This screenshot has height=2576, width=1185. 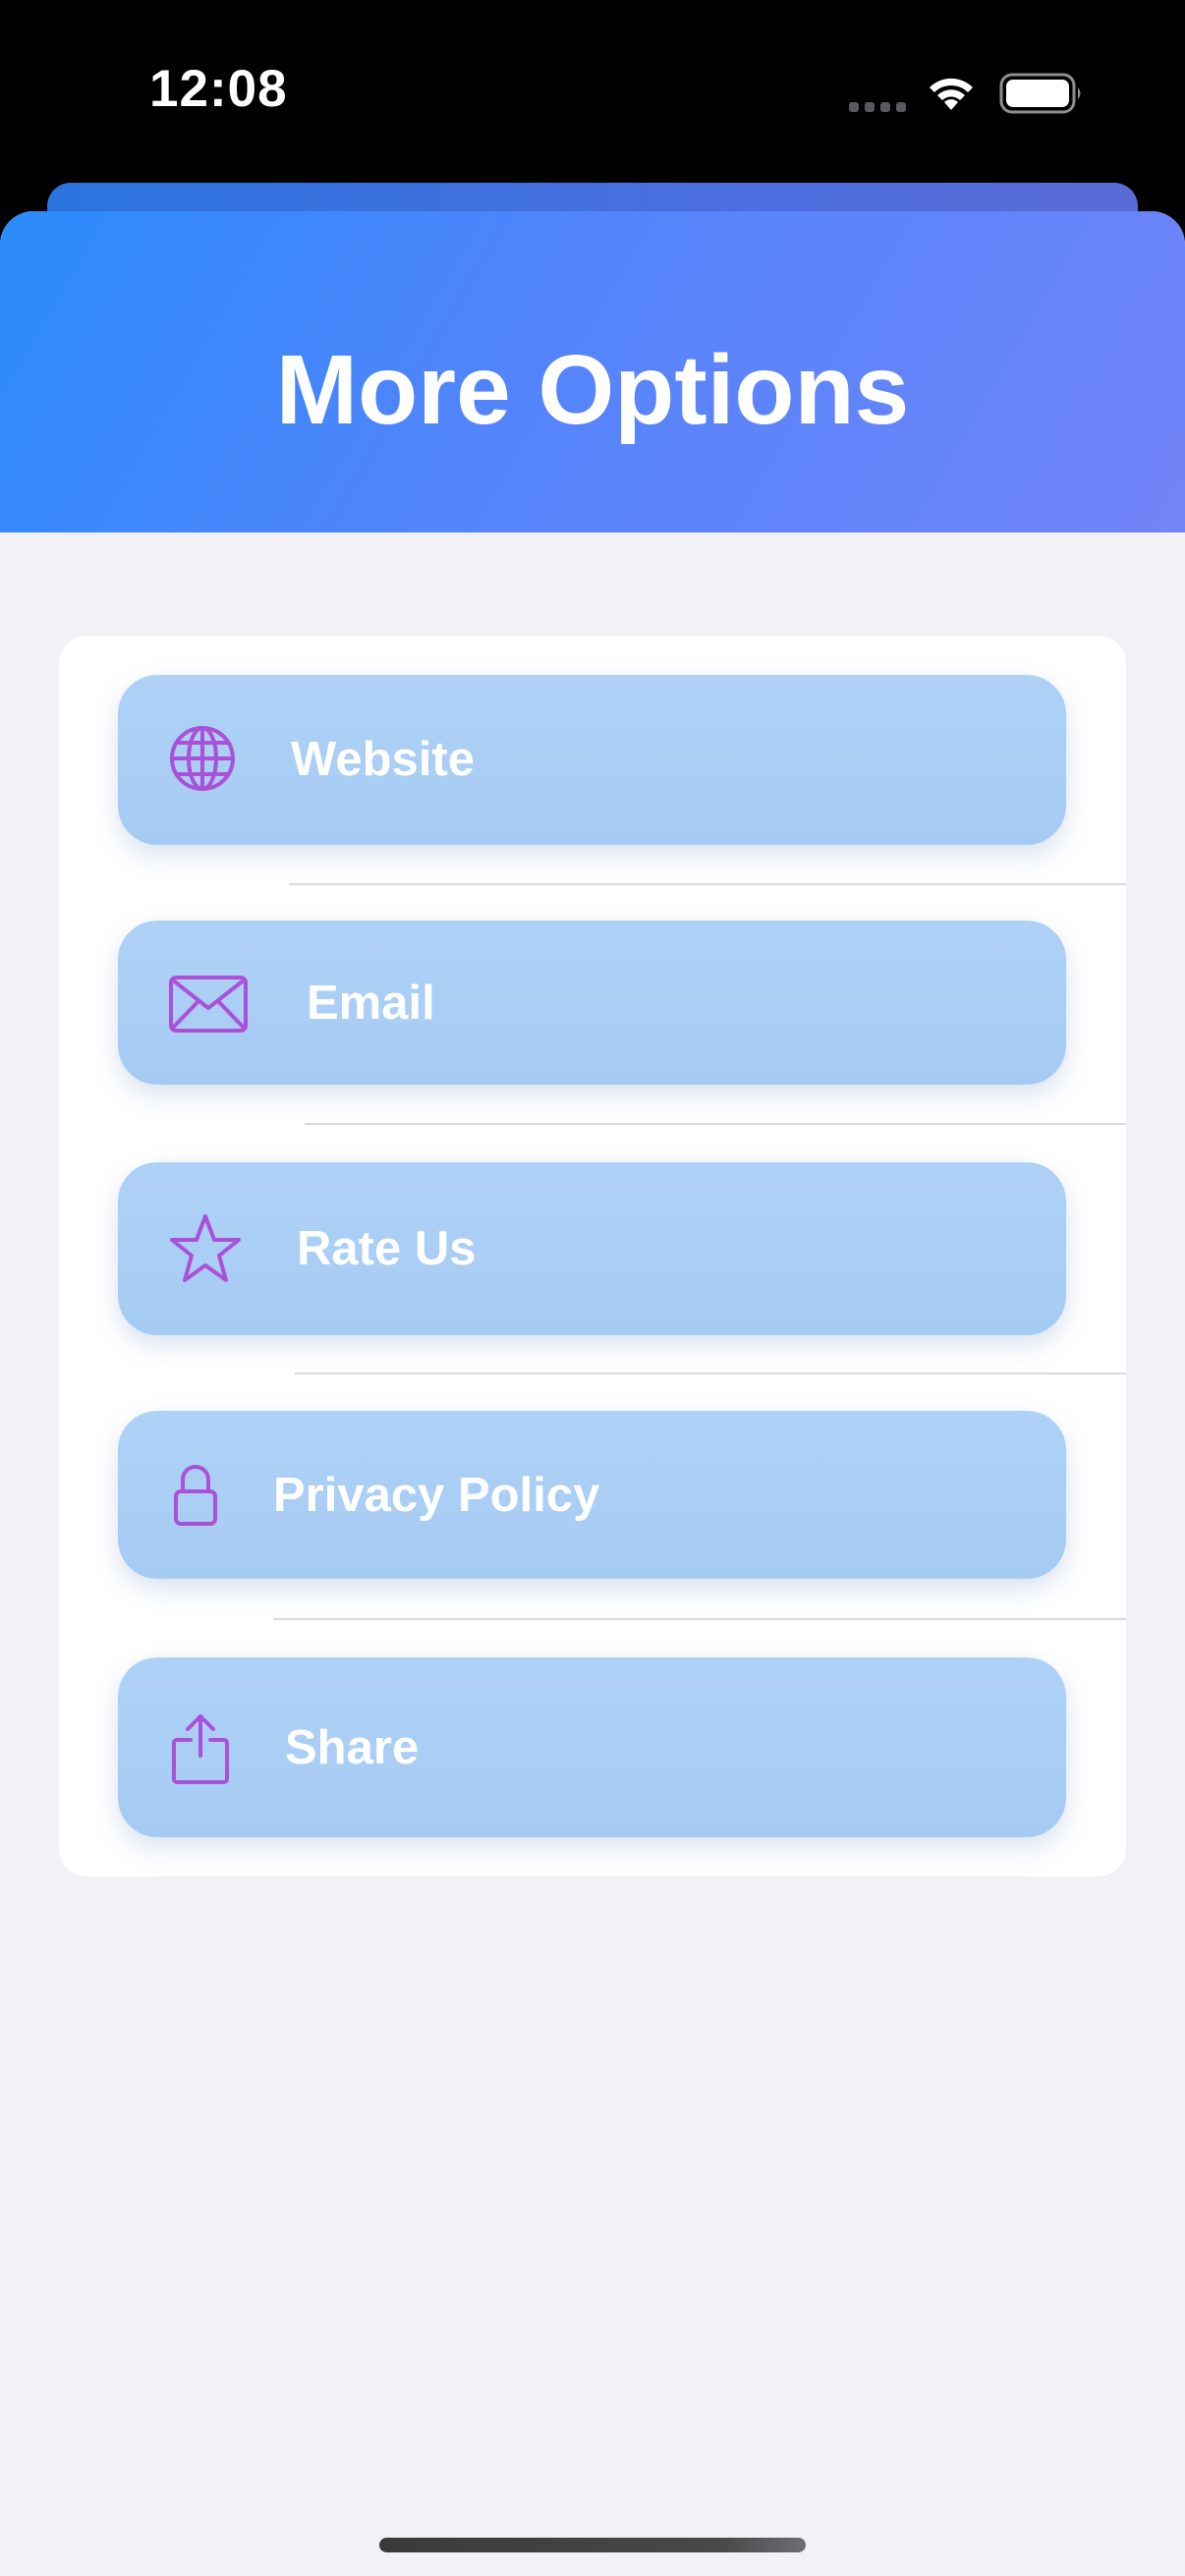 I want to click on website-button: Website, so click(x=592, y=760).